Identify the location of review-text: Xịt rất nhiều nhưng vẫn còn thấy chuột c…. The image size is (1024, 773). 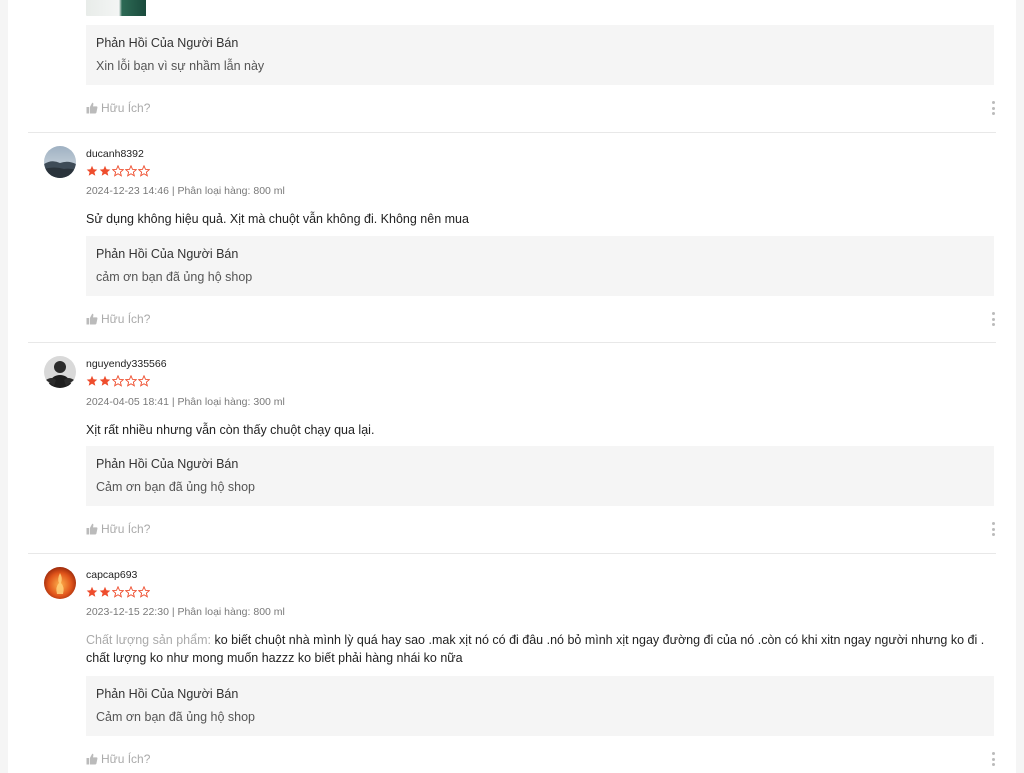
(230, 430).